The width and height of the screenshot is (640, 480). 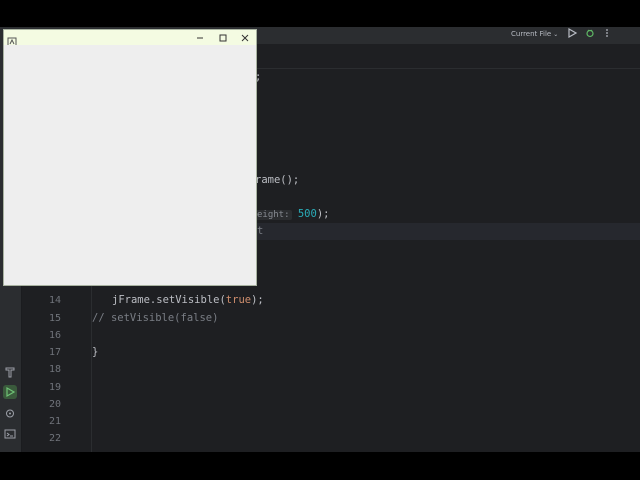 I want to click on more-icon, so click(x=607, y=35).